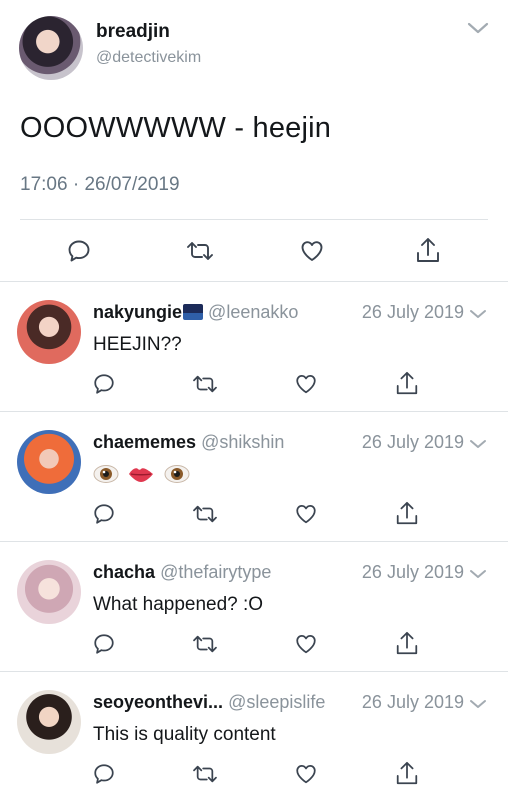 The height and width of the screenshot is (800, 508). Describe the element at coordinates (253, 312) in the screenshot. I see `user-handle: @leenakko` at that location.